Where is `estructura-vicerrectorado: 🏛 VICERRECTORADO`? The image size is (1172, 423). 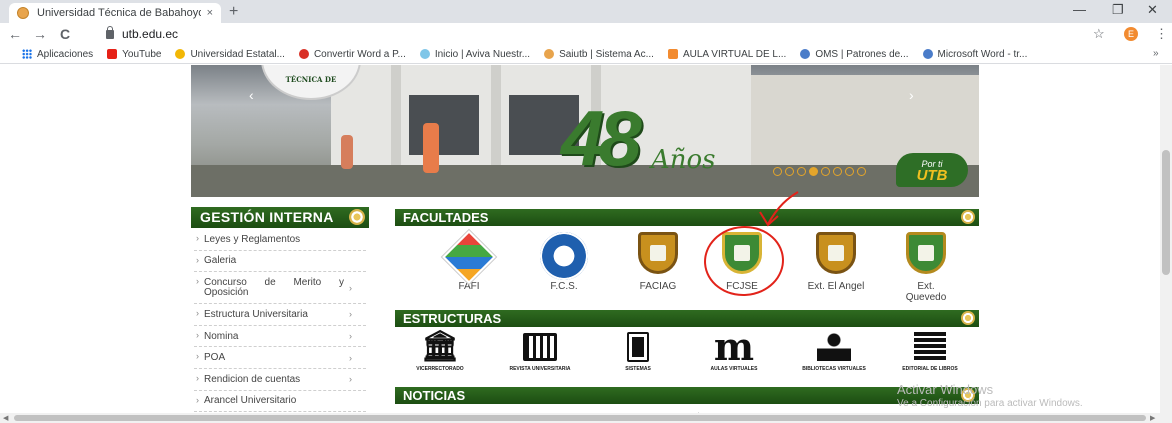
estructura-vicerrectorado: 🏛 VICERRECTORADO is located at coordinates (440, 351).